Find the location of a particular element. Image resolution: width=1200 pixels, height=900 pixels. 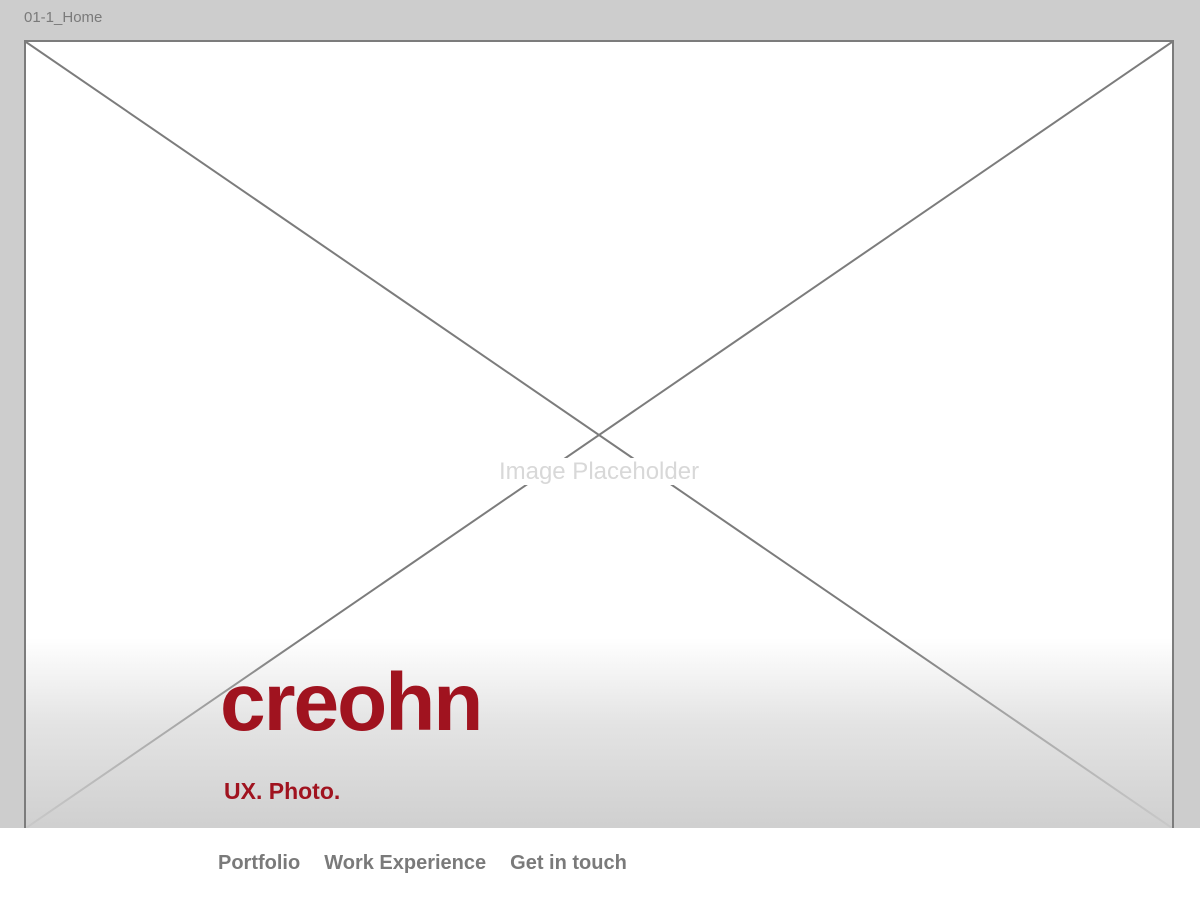

brand-logo-text: creohn is located at coordinates (351, 702).